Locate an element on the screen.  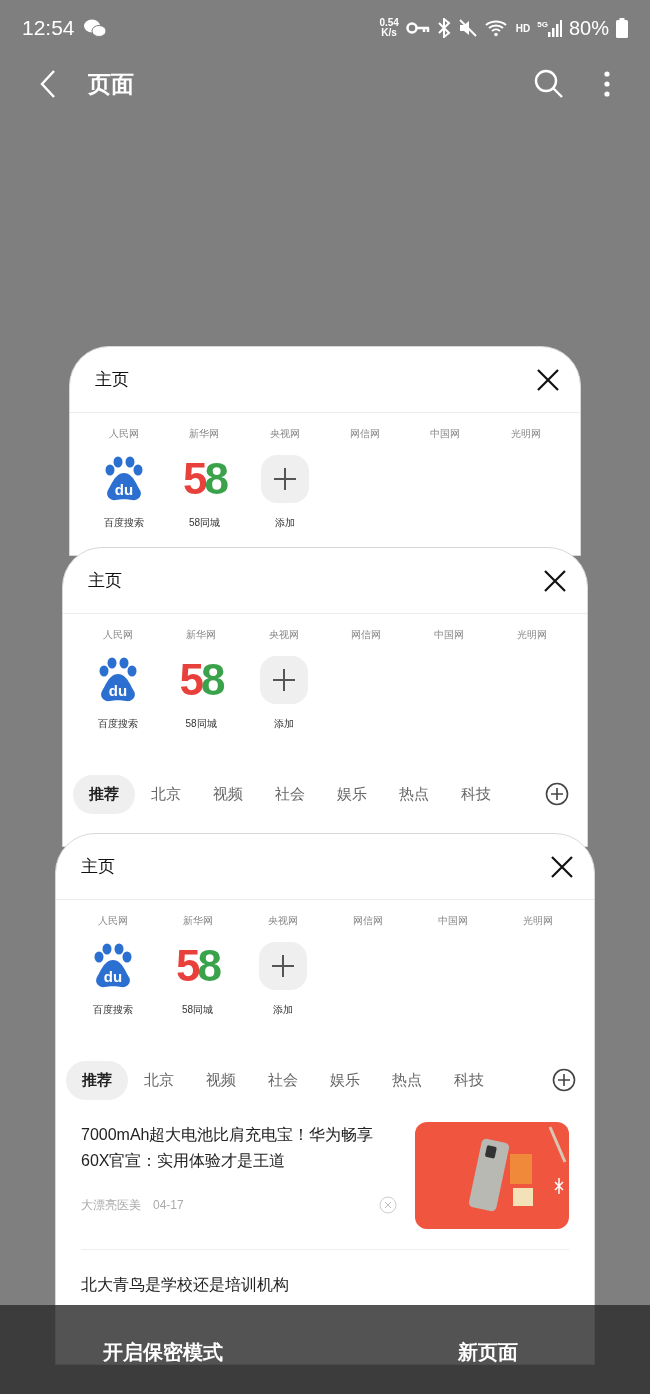
page-title: 页面 is located at coordinates (111, 84).